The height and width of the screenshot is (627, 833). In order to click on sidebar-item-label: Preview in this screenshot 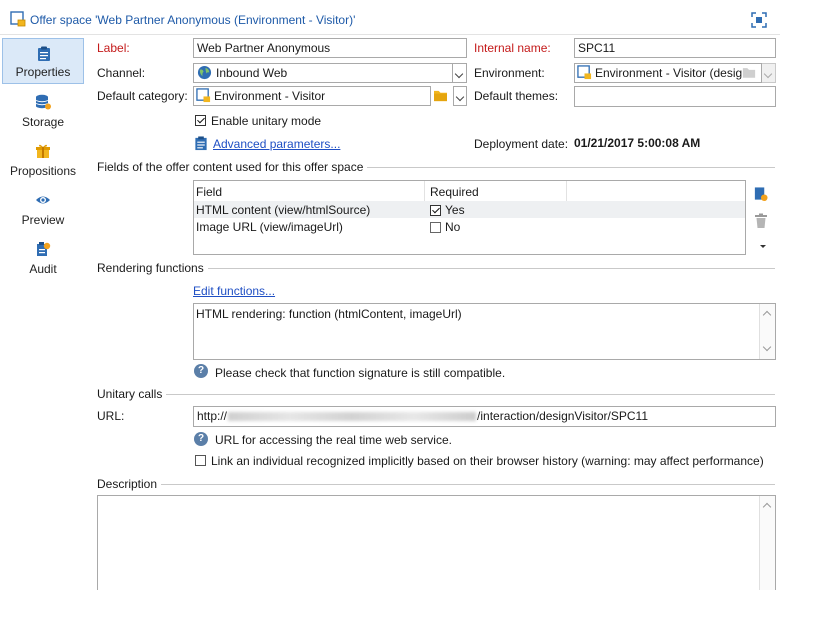, I will do `click(43, 220)`.